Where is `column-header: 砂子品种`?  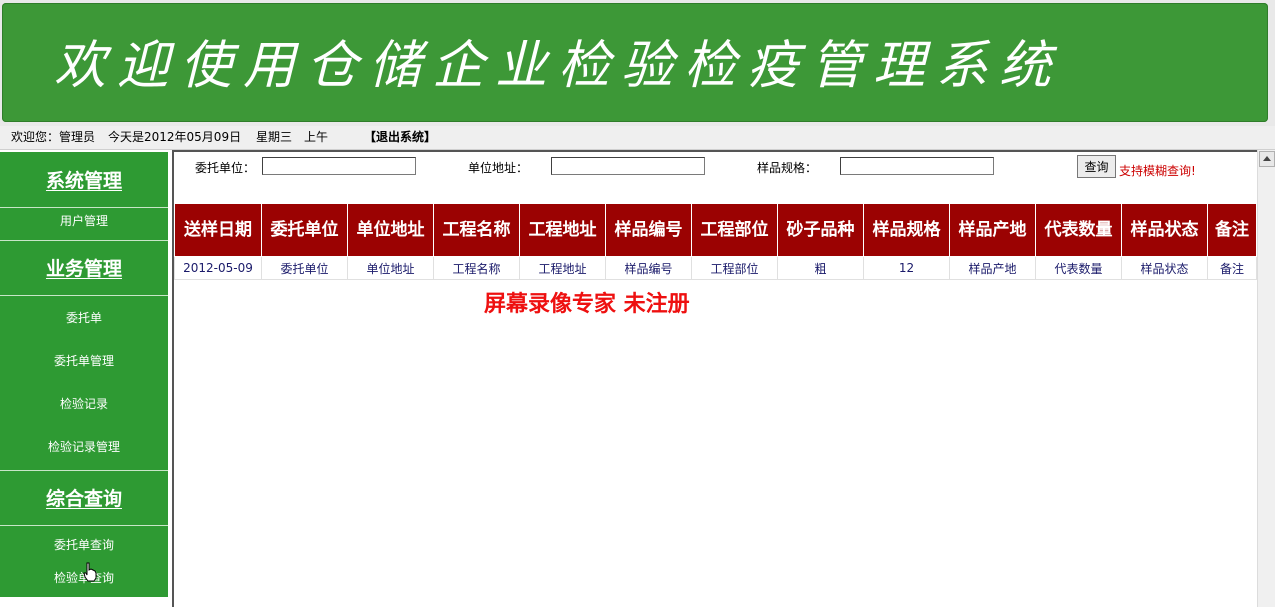
column-header: 砂子品种 is located at coordinates (820, 230).